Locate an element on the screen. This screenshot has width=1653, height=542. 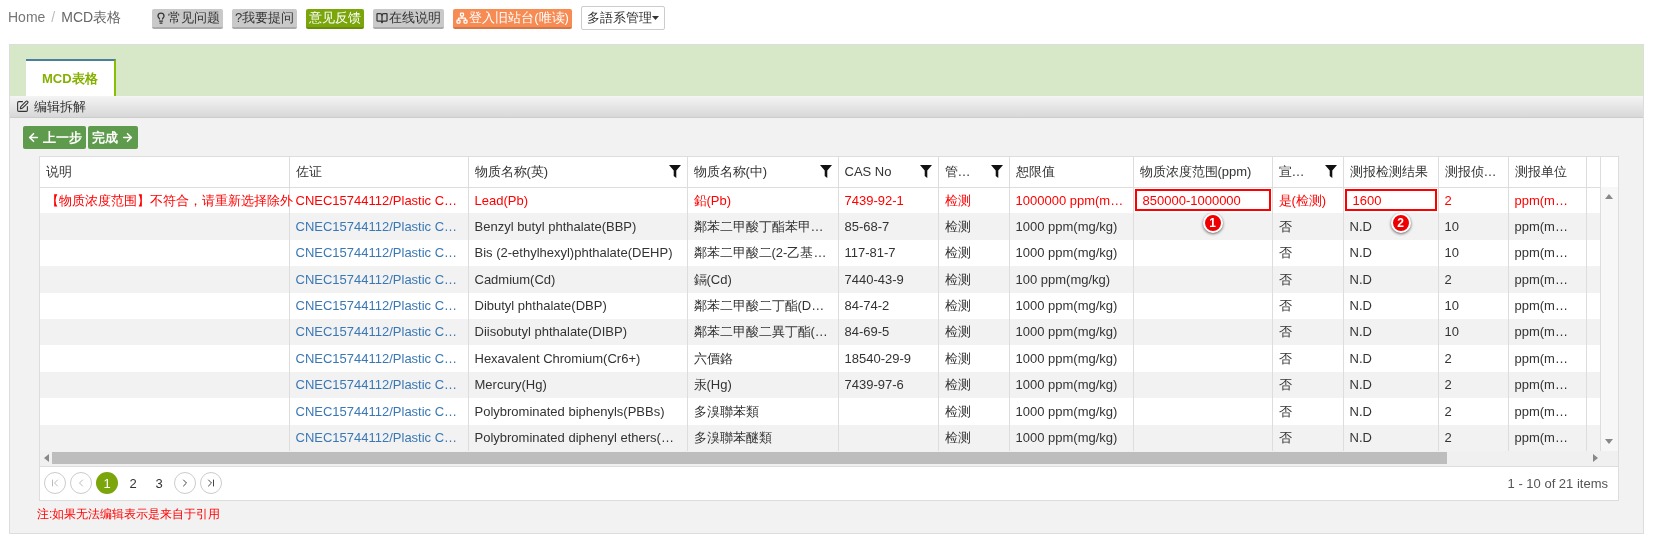
table-cell-text: Hexavalent Chromium(Cr6+) is located at coordinates (557, 358).